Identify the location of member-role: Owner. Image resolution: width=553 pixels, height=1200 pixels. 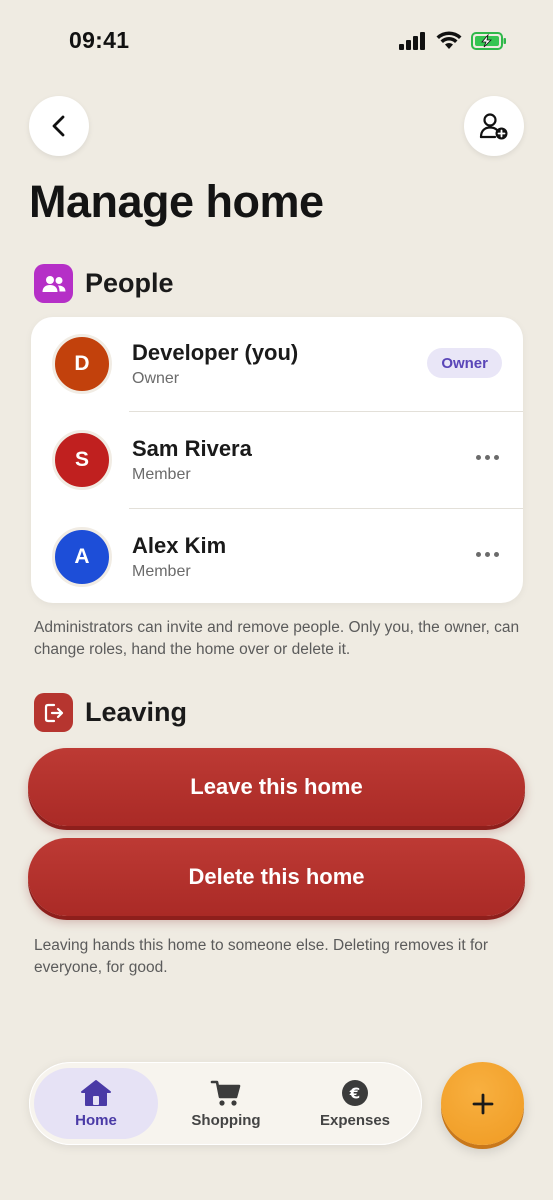
(156, 378).